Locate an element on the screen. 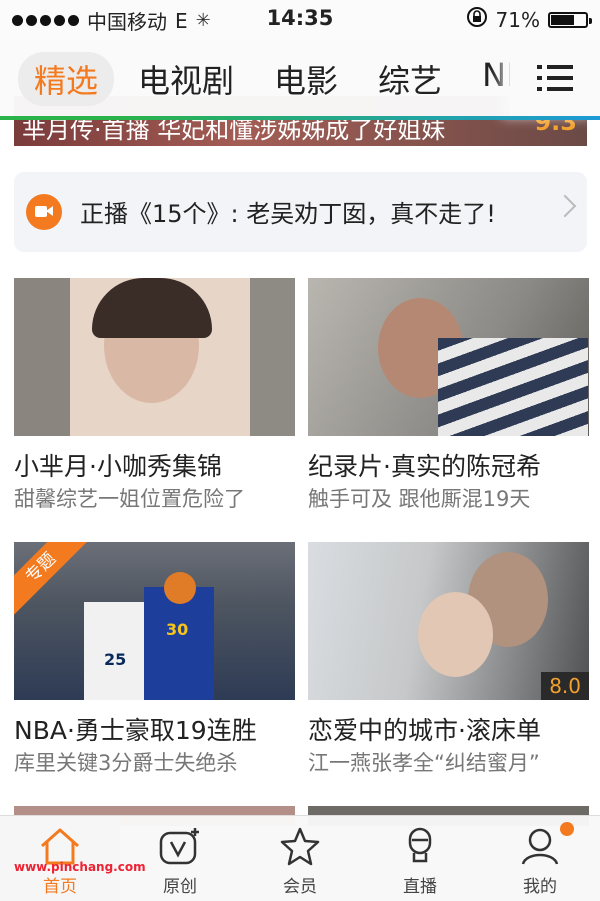  video-card: 25 30 专题 NBA·勇士豪取19连胜 库里关键3分爵士失绝杀 is located at coordinates (154, 660).